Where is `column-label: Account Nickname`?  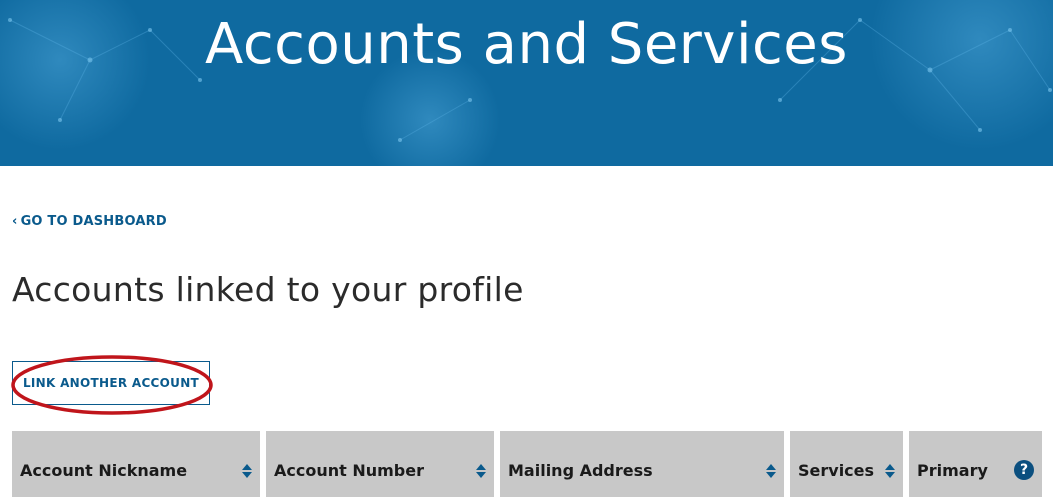 column-label: Account Nickname is located at coordinates (104, 470).